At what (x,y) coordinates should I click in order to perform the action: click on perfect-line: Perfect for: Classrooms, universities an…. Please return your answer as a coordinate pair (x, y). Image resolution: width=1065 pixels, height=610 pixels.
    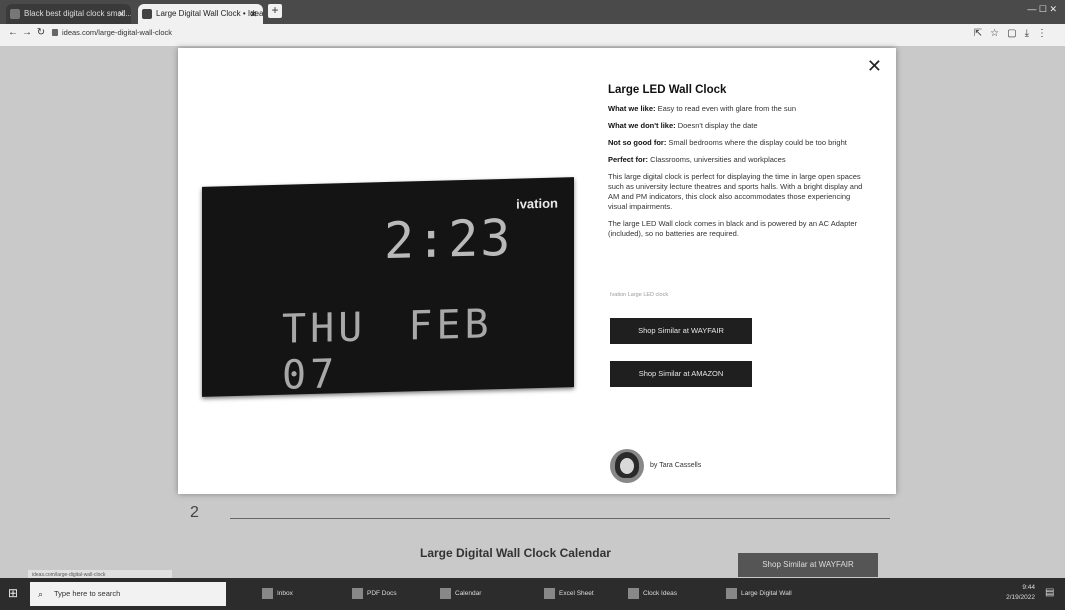
    Looking at the image, I should click on (739, 160).